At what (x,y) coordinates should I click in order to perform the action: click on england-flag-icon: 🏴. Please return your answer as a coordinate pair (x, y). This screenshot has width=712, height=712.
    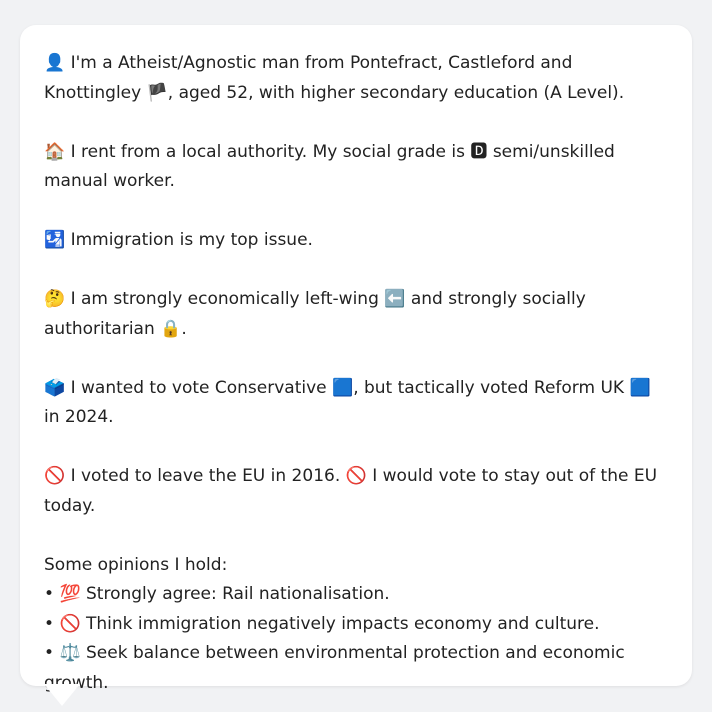
    Looking at the image, I should click on (157, 92).